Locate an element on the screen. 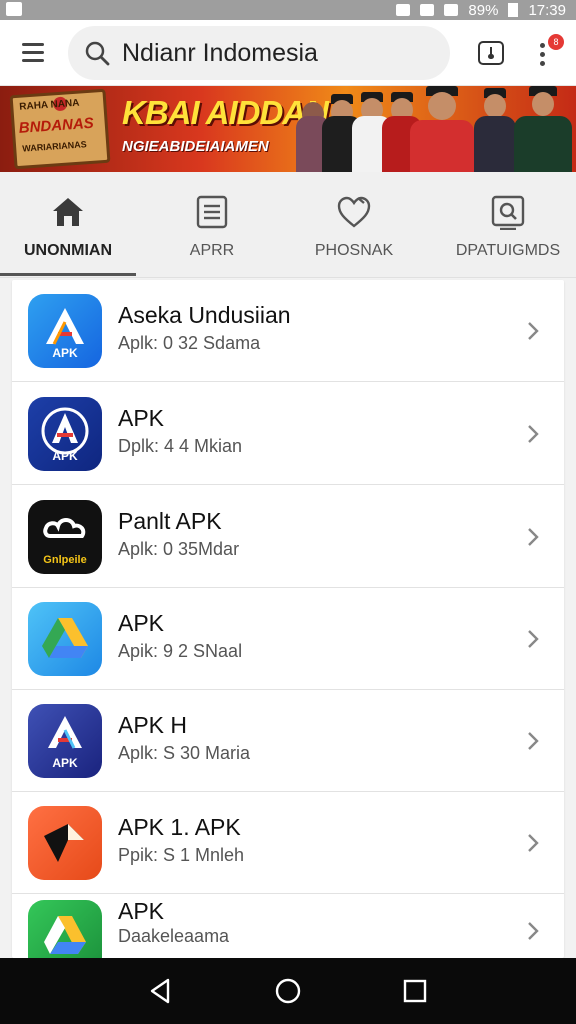  top-app-bar: 8 is located at coordinates (288, 53).